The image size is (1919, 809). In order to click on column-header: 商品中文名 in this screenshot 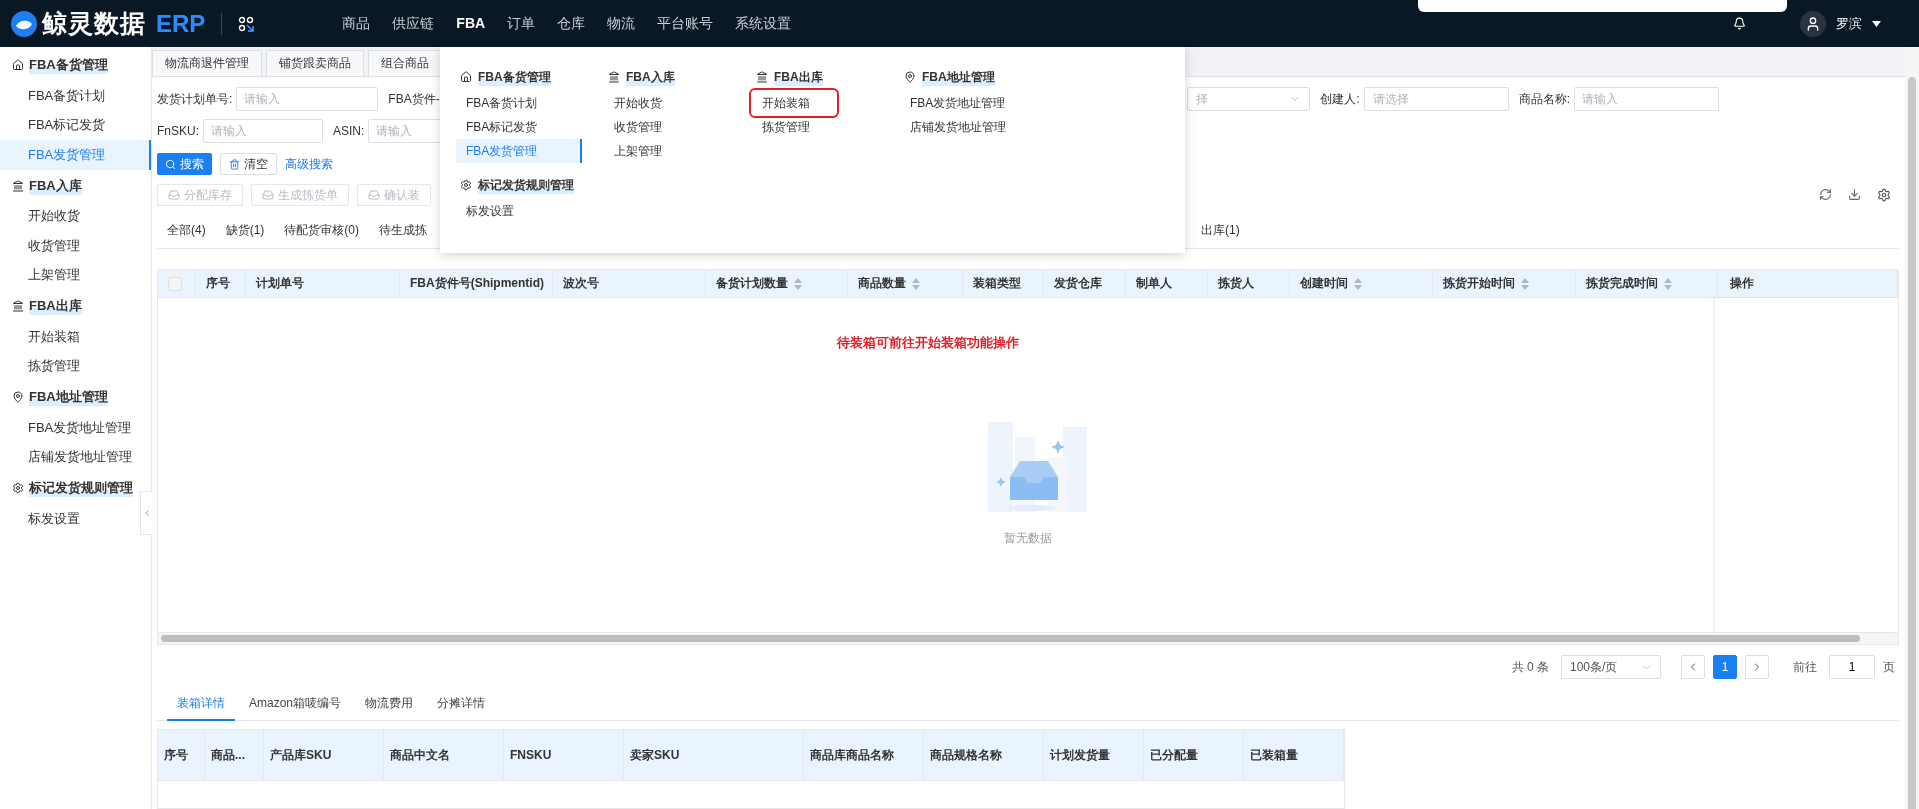, I will do `click(420, 755)`.